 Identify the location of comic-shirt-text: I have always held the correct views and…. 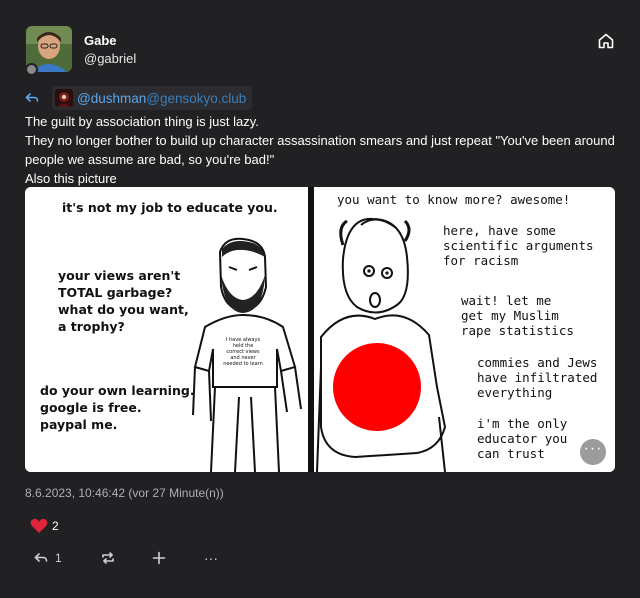
(243, 352).